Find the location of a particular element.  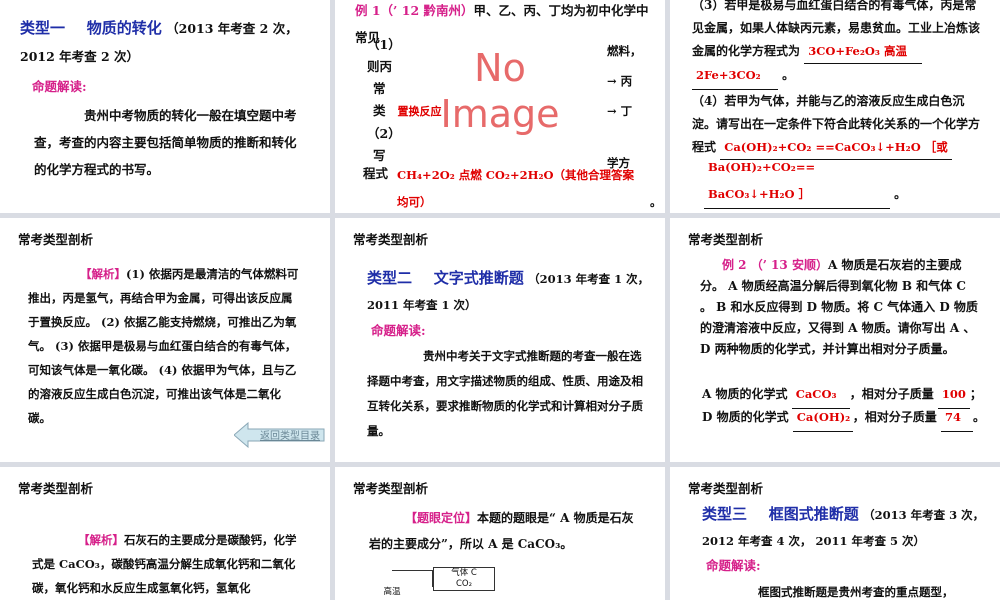

question-1-line-3: 类置换反应 is located at coordinates (404, 111).